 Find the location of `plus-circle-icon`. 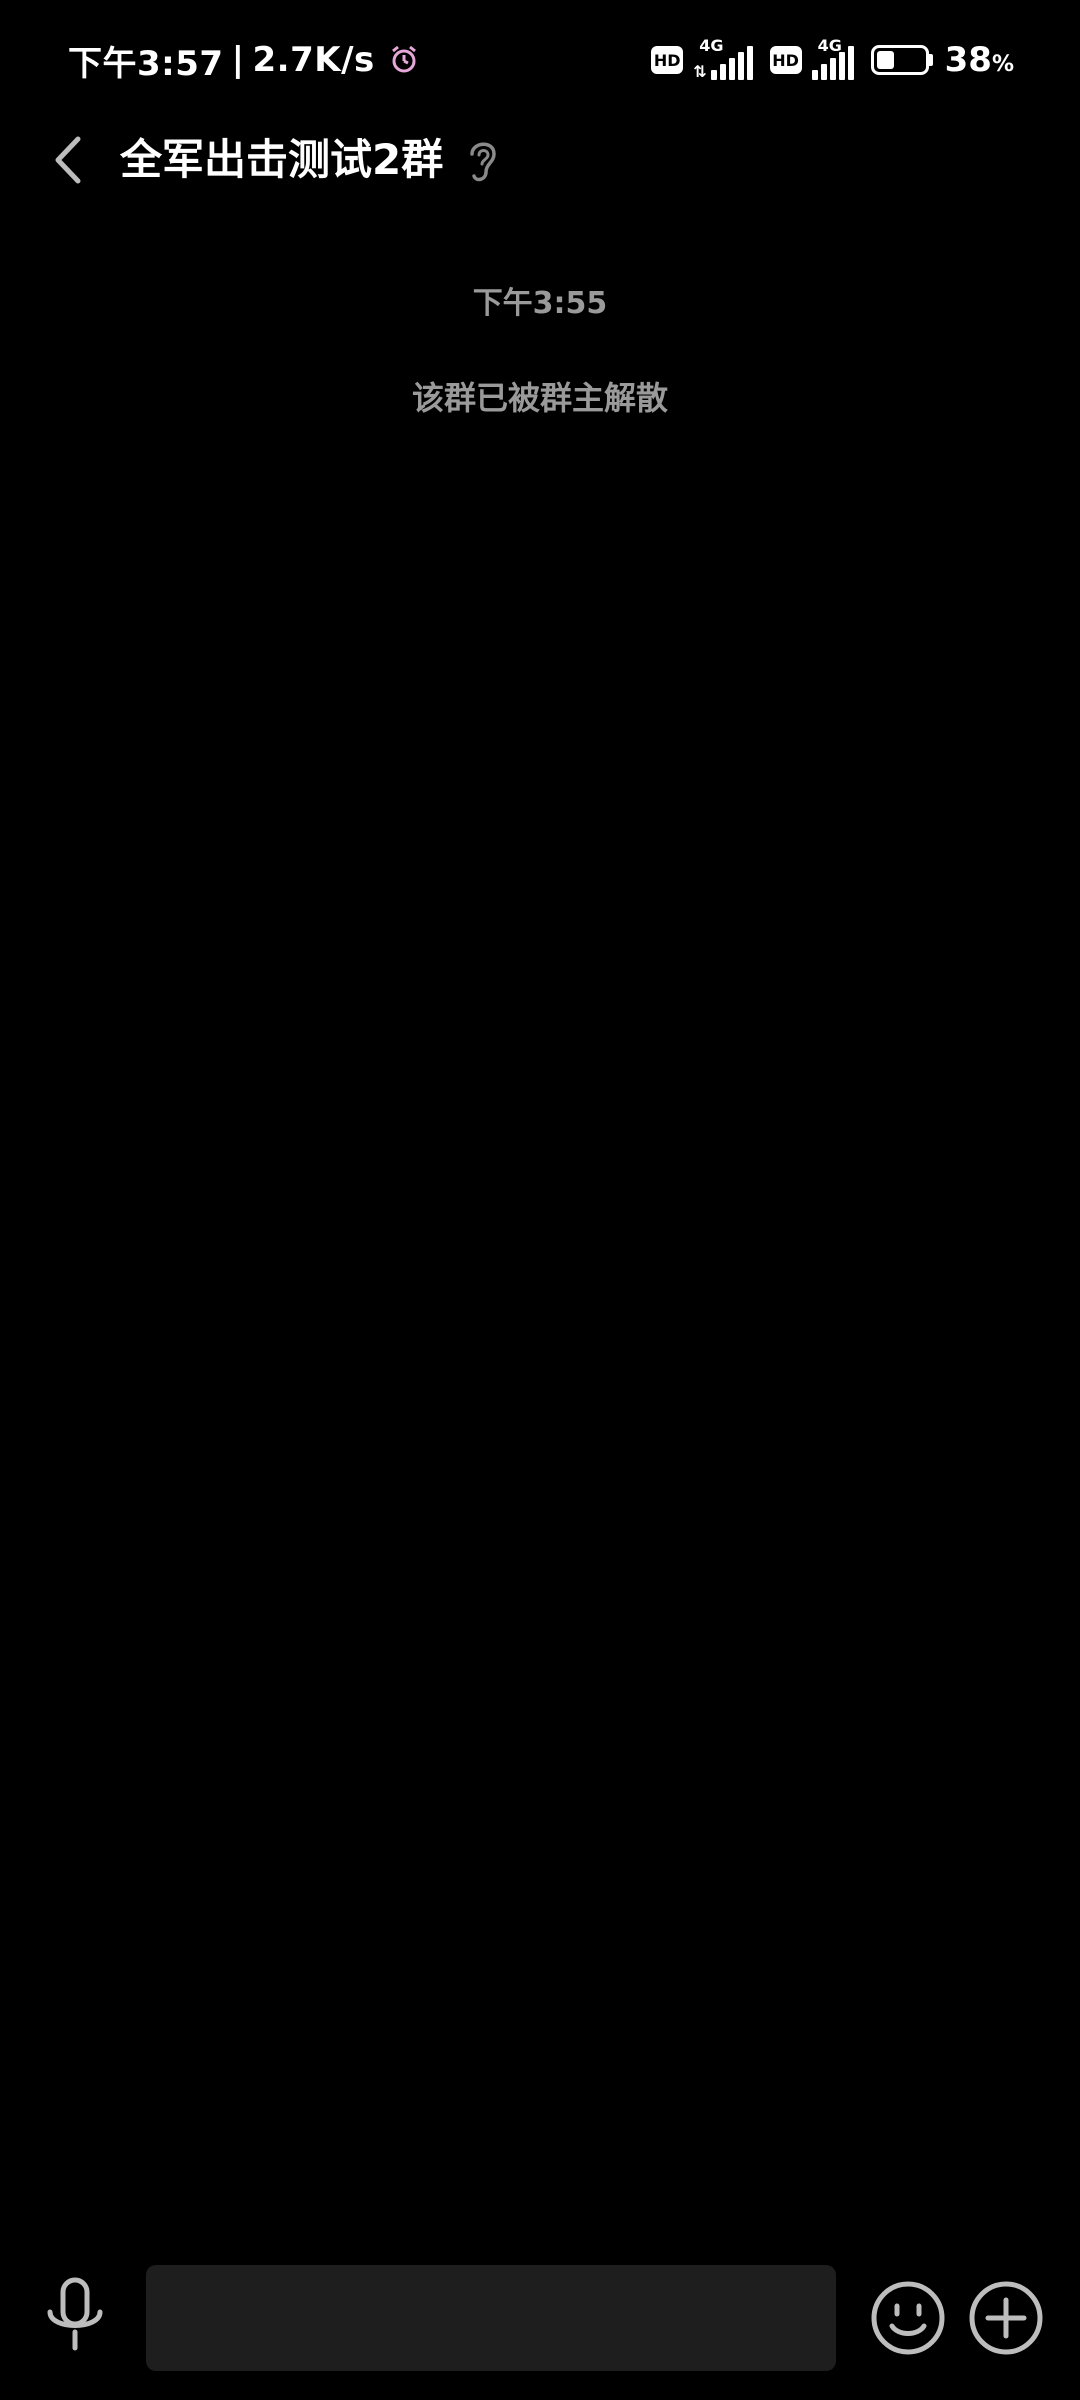

plus-circle-icon is located at coordinates (1006, 2318).